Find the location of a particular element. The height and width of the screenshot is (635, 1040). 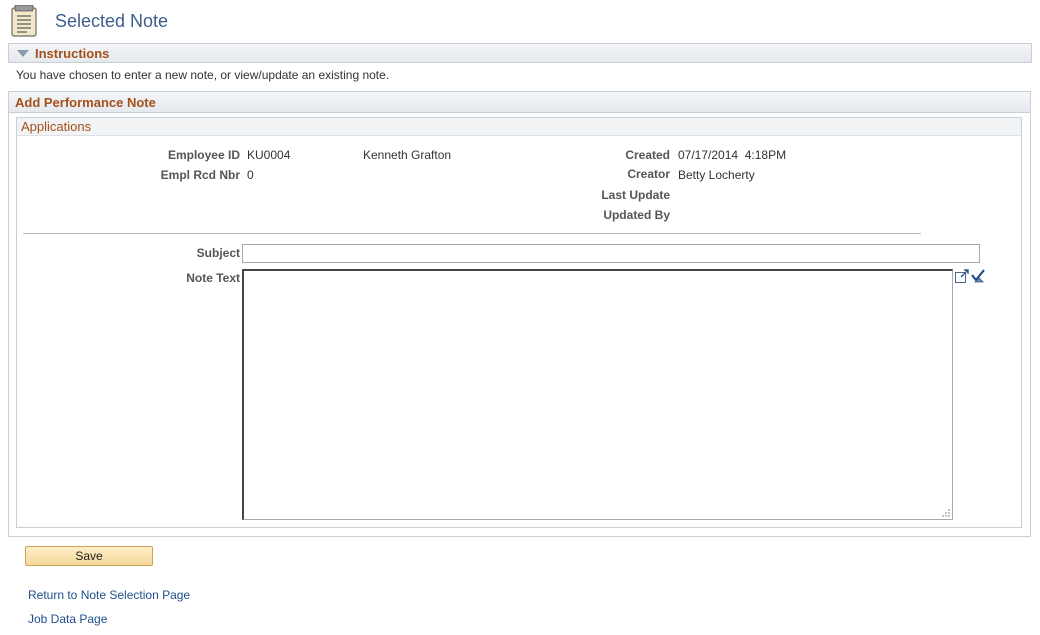

employee-id-value: KU0004 is located at coordinates (269, 155).